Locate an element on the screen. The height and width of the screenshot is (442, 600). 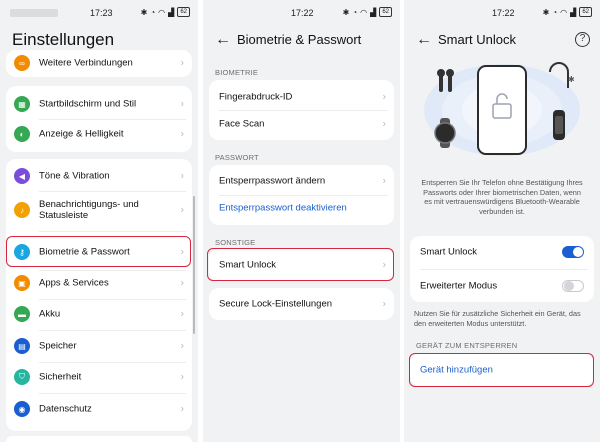
add-device-button: Gerät hinzufügen is located at coordinates (502, 370).